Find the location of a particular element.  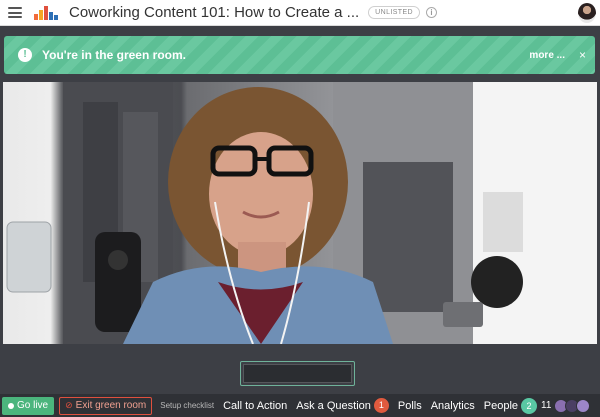

viewer-count: 11 is located at coordinates (546, 405).